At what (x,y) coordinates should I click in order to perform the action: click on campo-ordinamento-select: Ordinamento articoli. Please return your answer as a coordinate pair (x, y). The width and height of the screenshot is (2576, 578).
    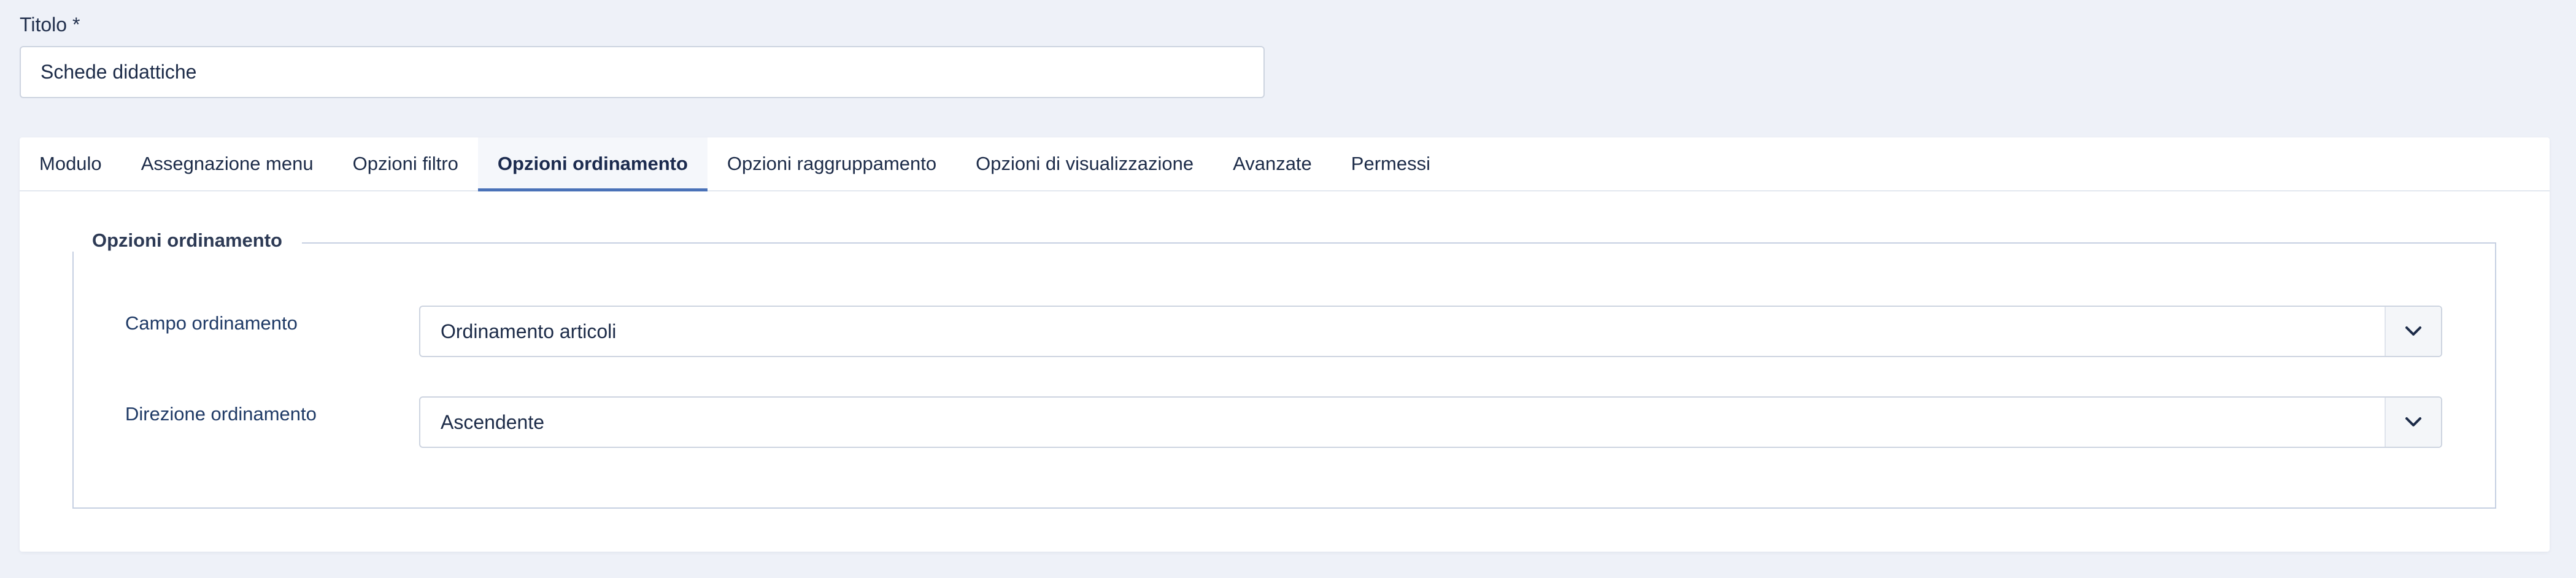
    Looking at the image, I should click on (1430, 331).